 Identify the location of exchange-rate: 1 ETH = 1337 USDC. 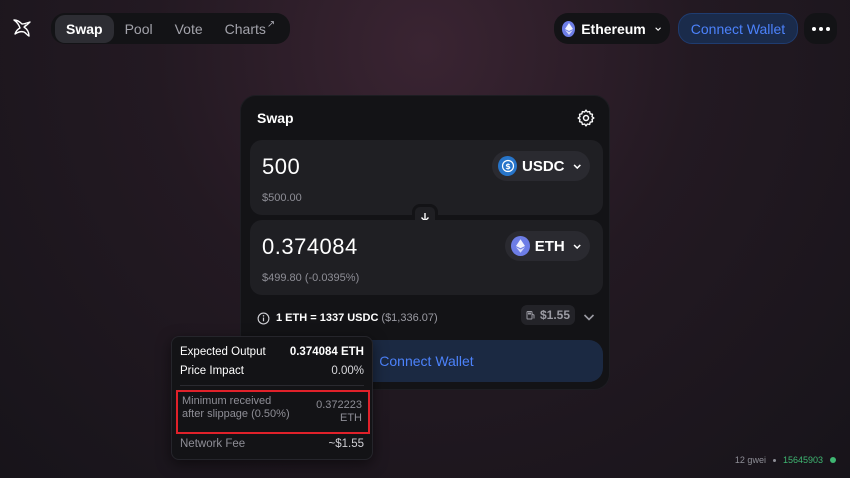
(327, 318).